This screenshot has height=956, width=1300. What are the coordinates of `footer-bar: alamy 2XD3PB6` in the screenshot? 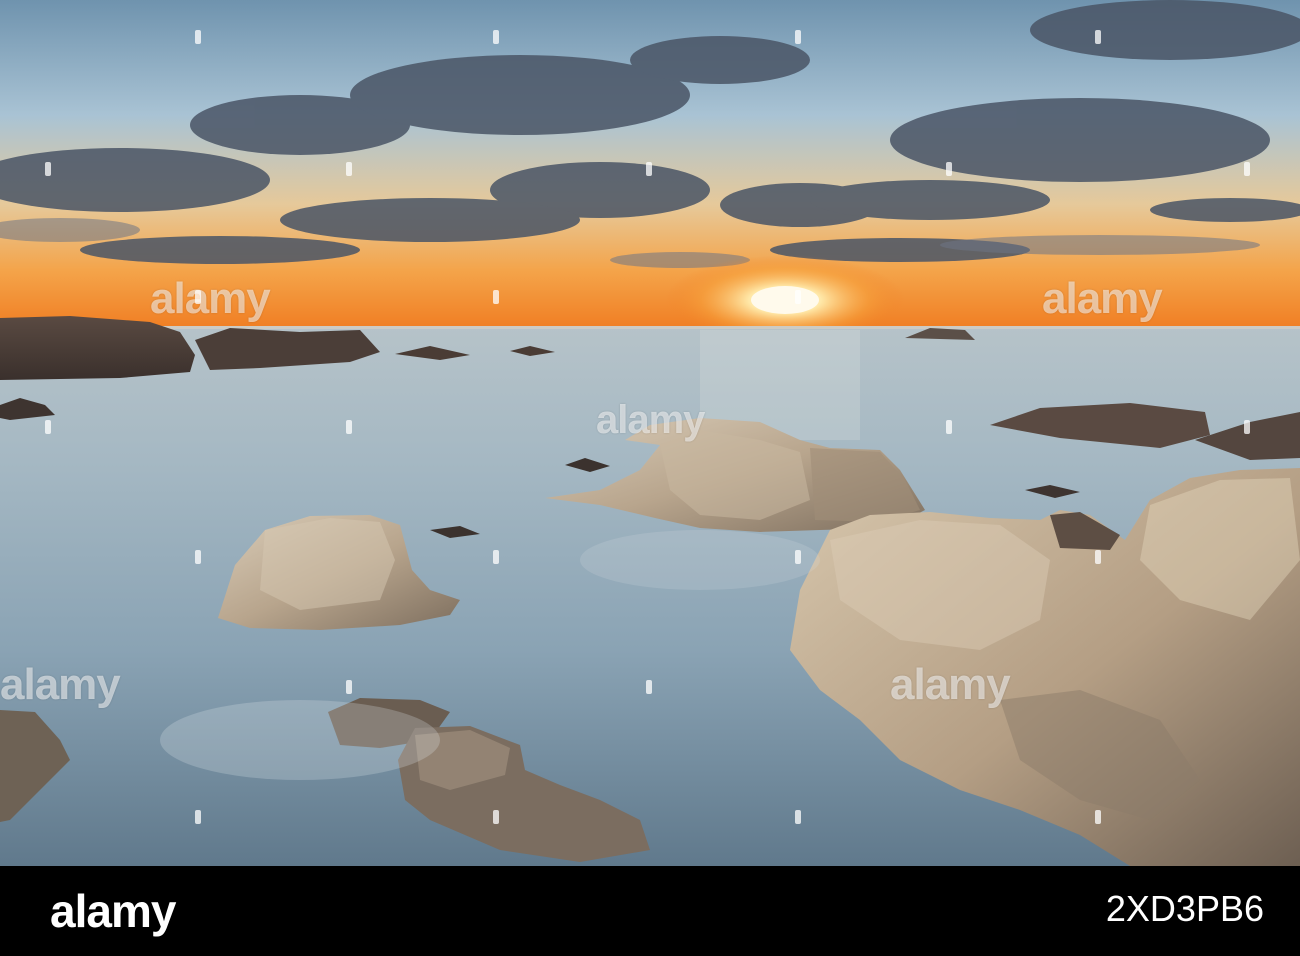 It's located at (650, 911).